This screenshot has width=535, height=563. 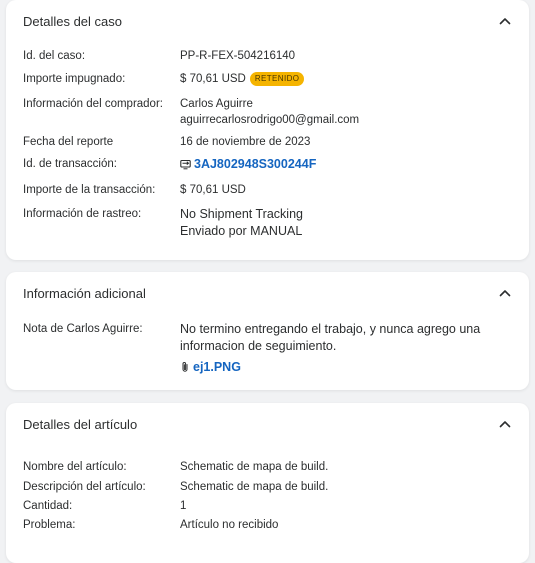 What do you see at coordinates (238, 56) in the screenshot?
I see `case-id-value: PP-R-FEX-504216140` at bounding box center [238, 56].